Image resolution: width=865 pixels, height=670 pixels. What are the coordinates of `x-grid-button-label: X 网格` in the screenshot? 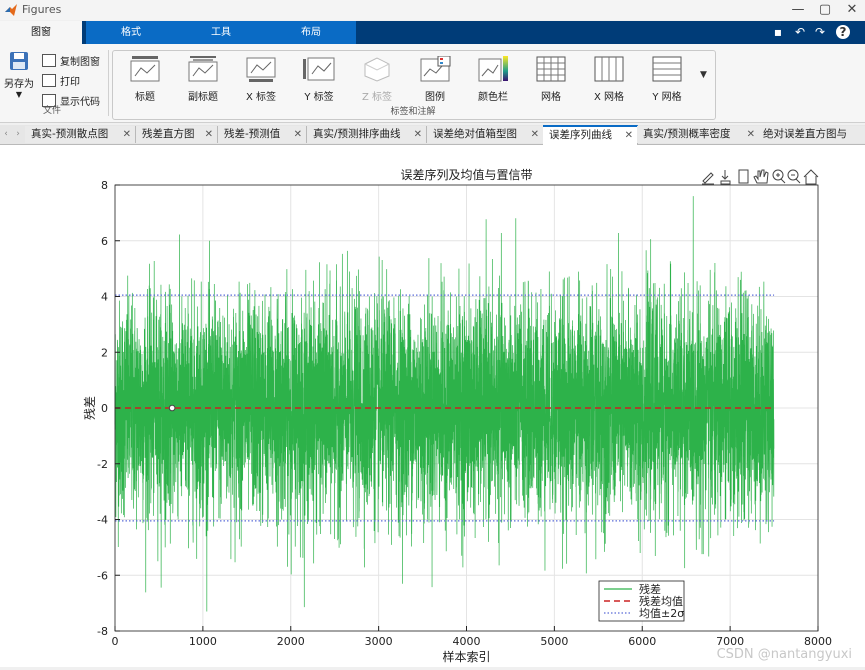 It's located at (609, 97).